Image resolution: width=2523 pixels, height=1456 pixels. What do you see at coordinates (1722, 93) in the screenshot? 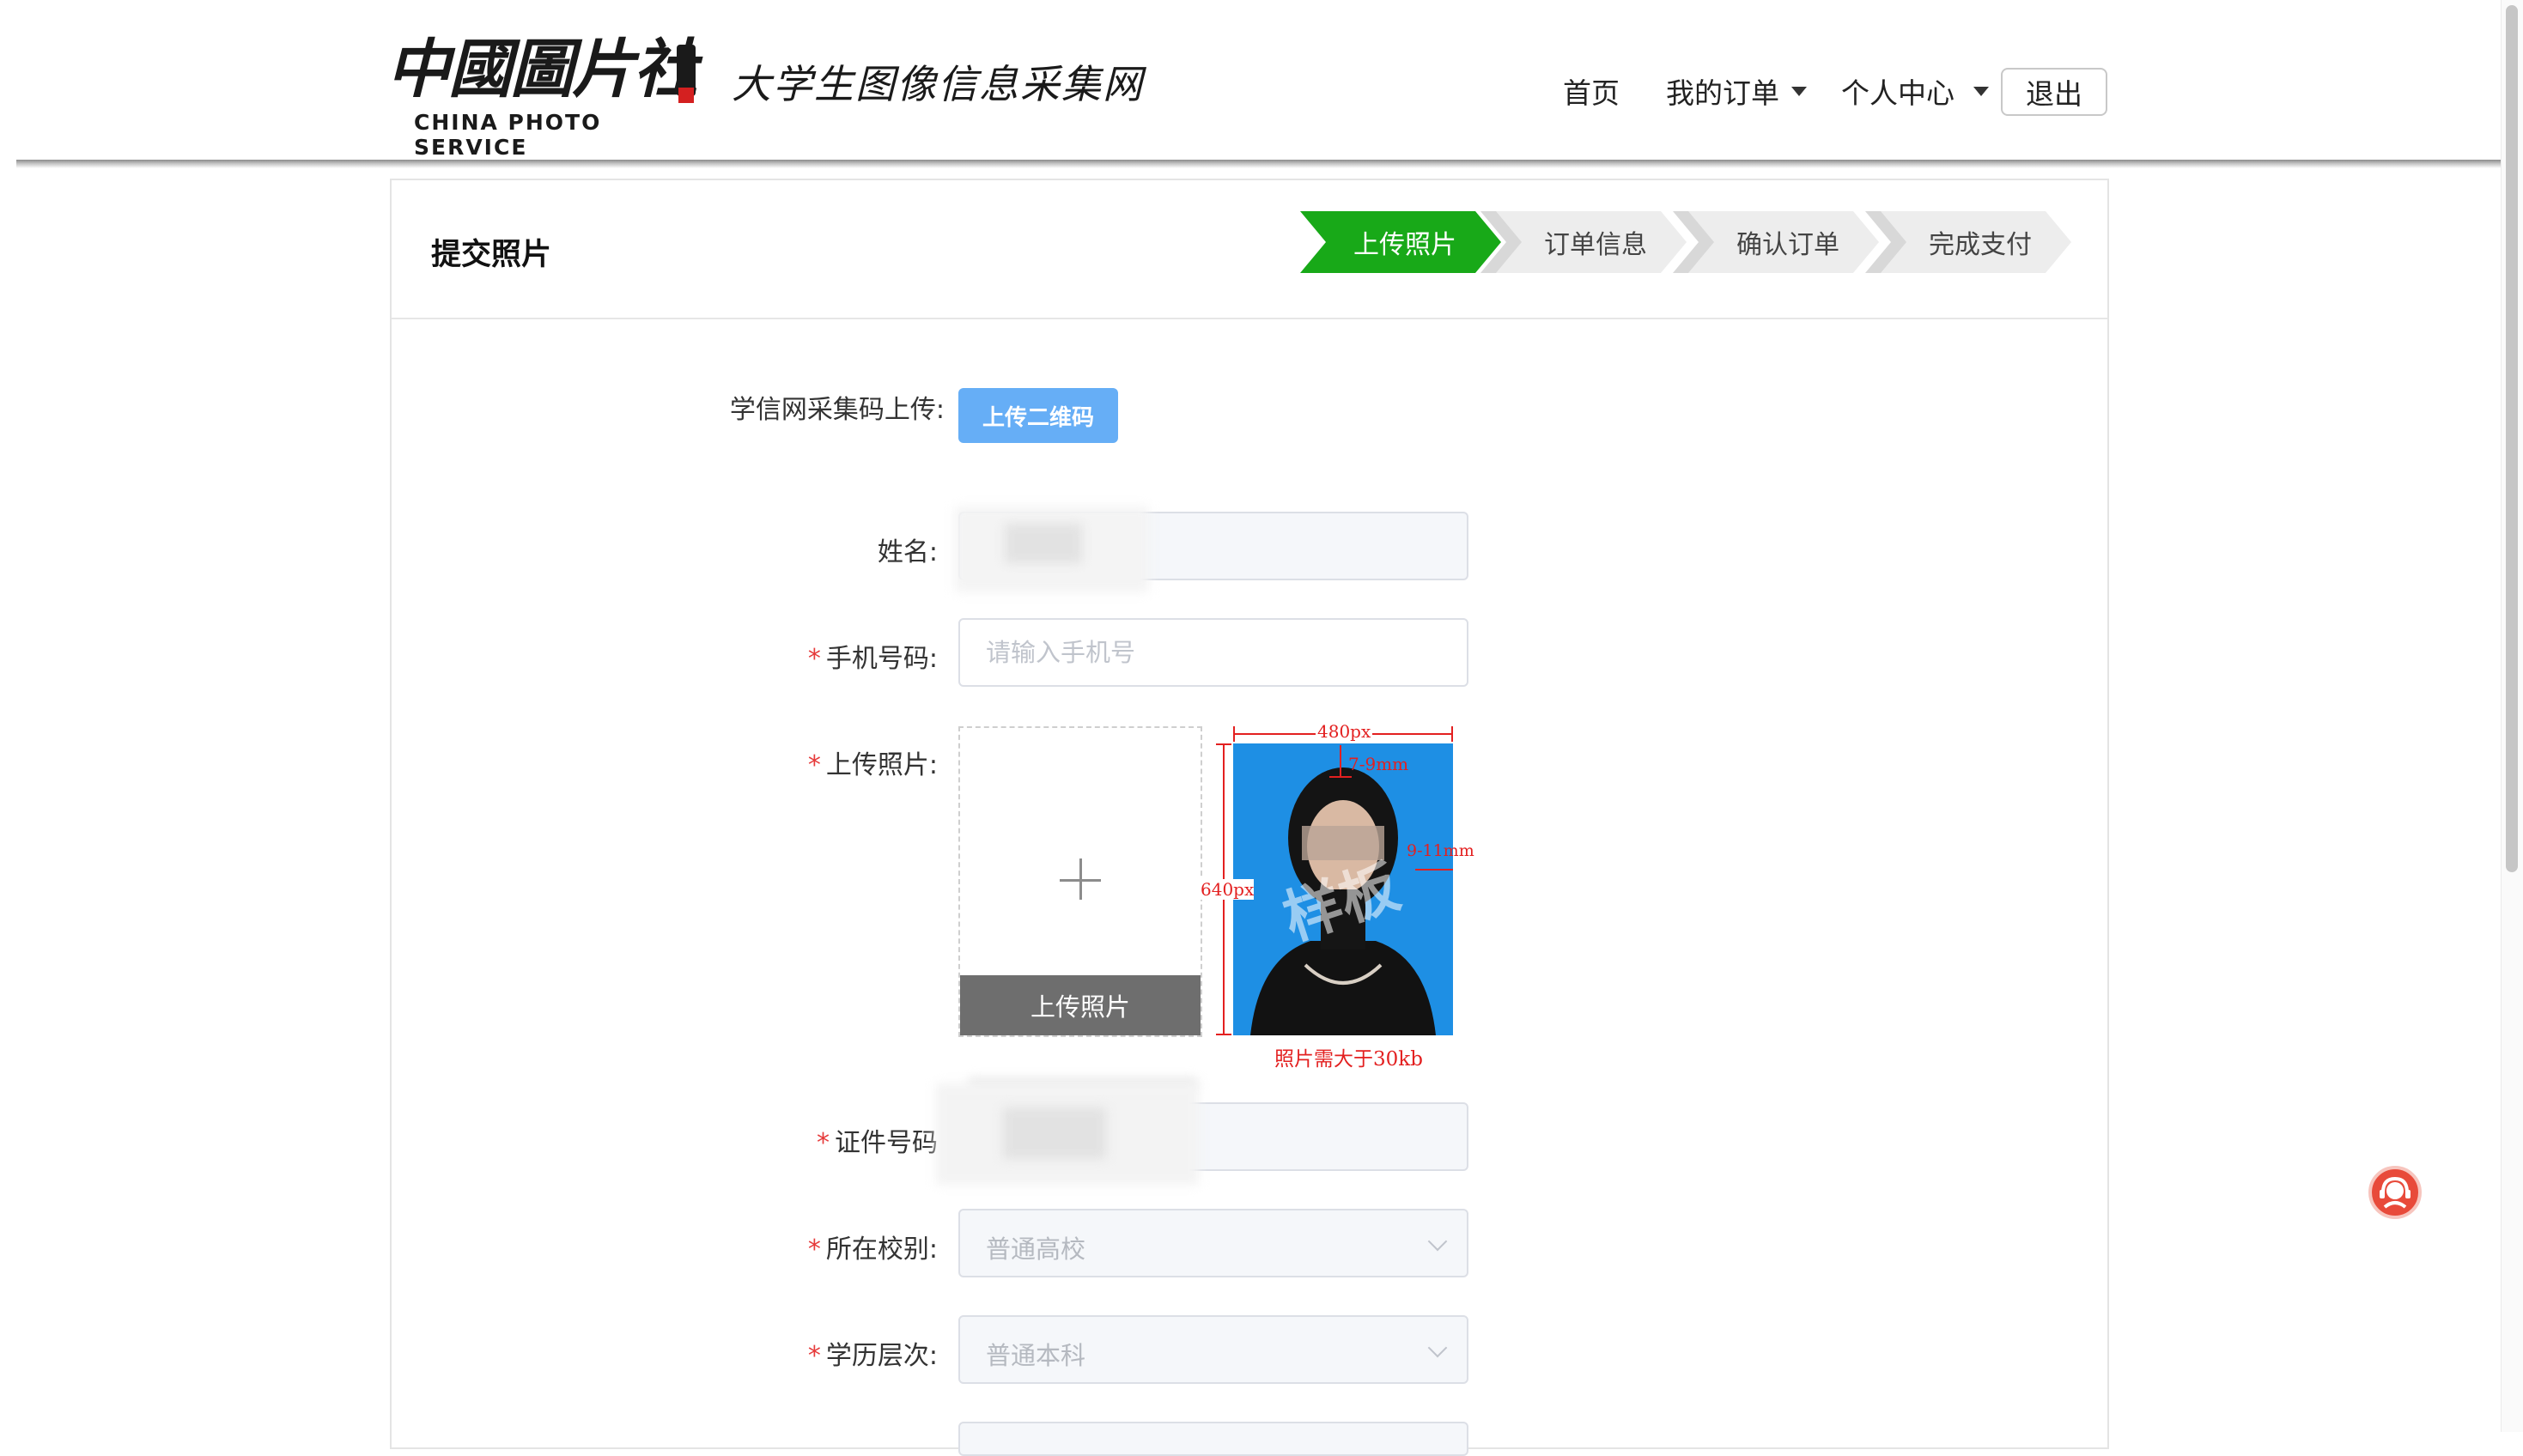
I see `nav-my-orders-label: 我的订单` at bounding box center [1722, 93].